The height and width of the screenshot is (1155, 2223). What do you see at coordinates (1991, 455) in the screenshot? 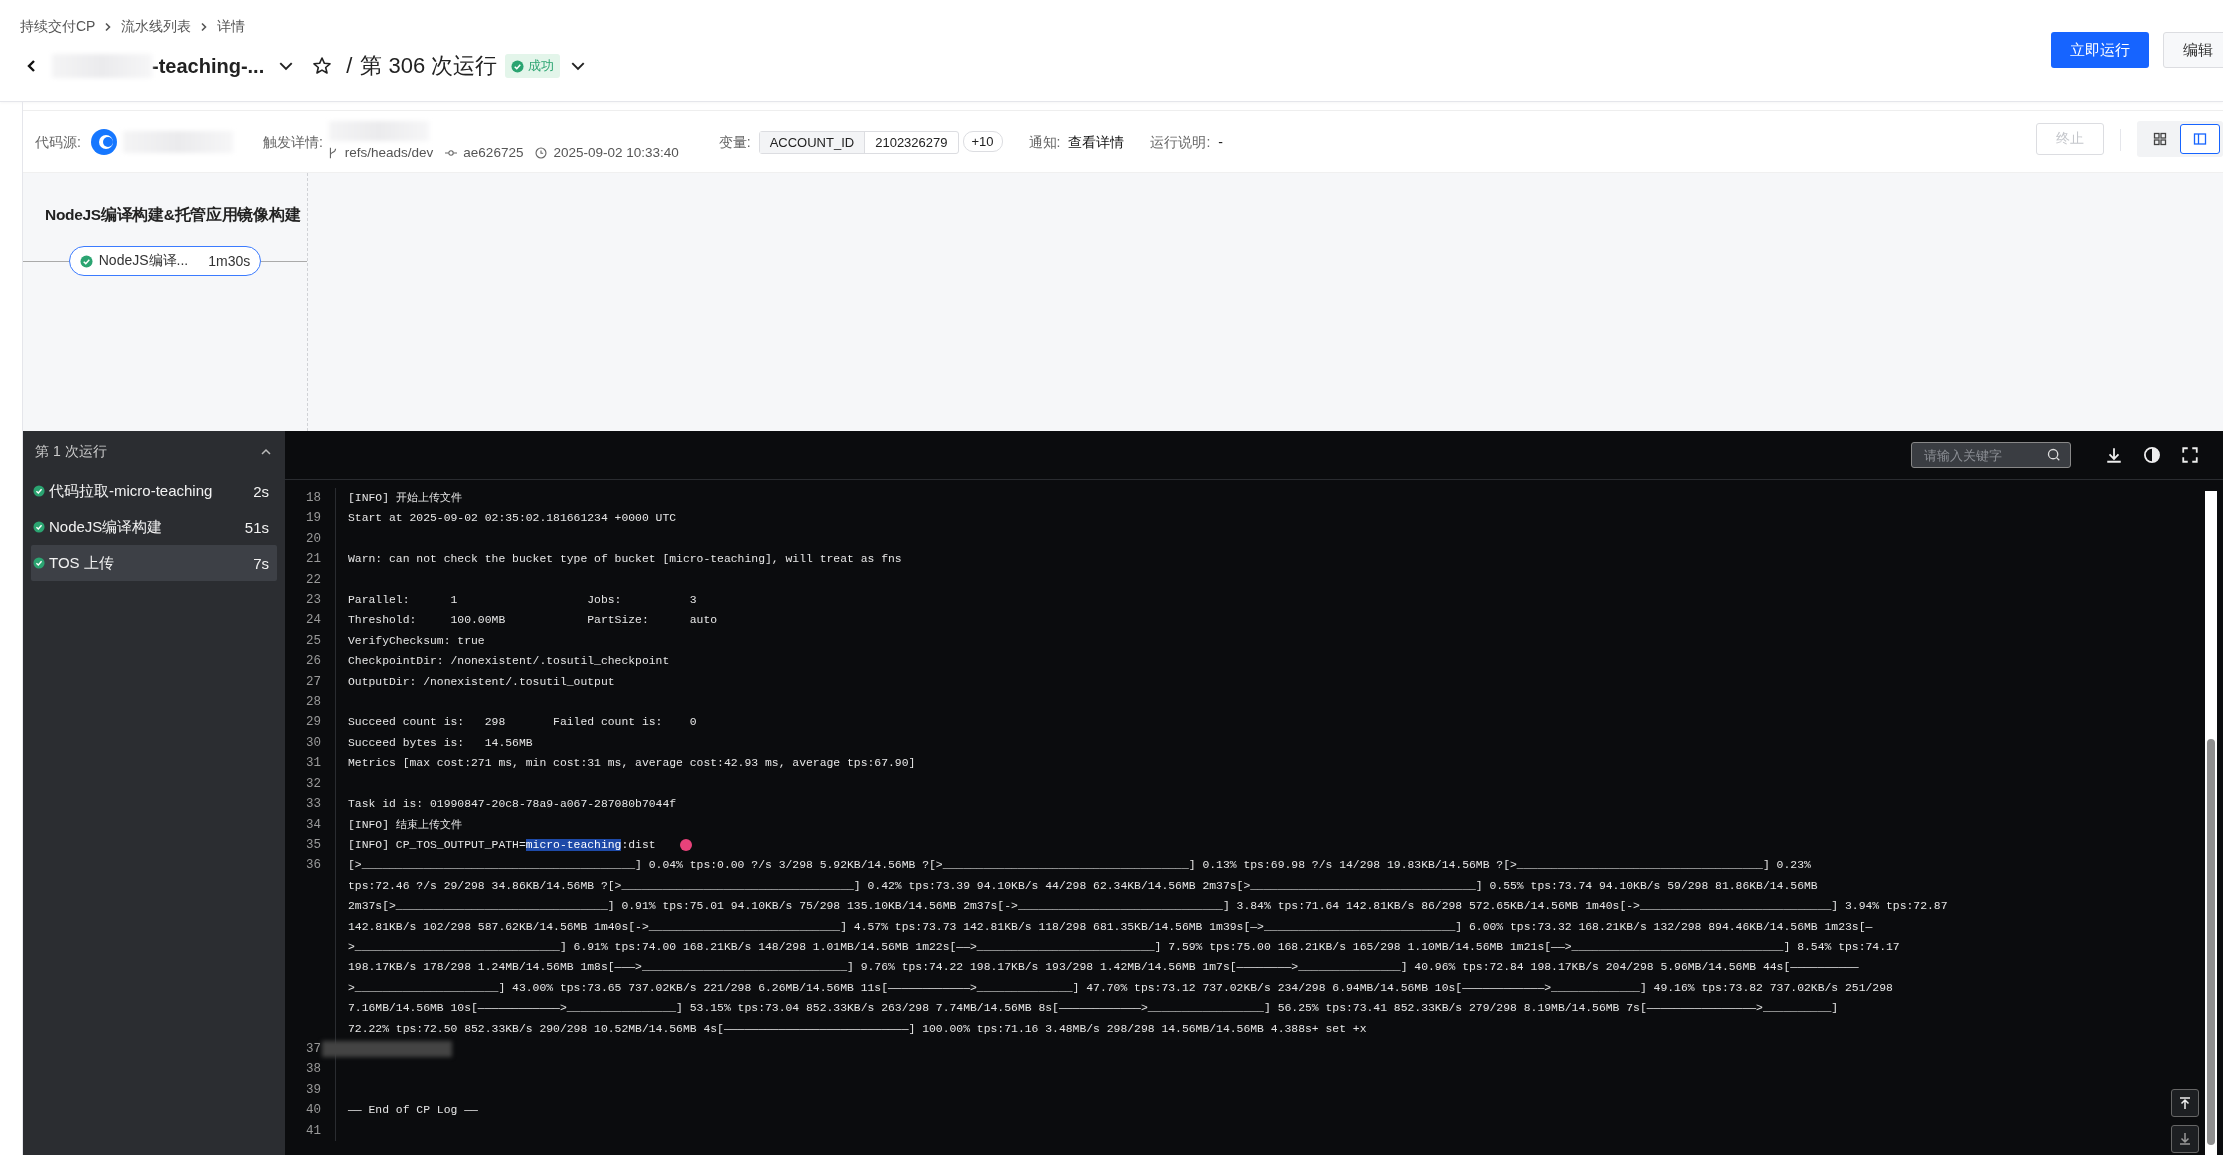
I see `search-field: 请输入关键字` at bounding box center [1991, 455].